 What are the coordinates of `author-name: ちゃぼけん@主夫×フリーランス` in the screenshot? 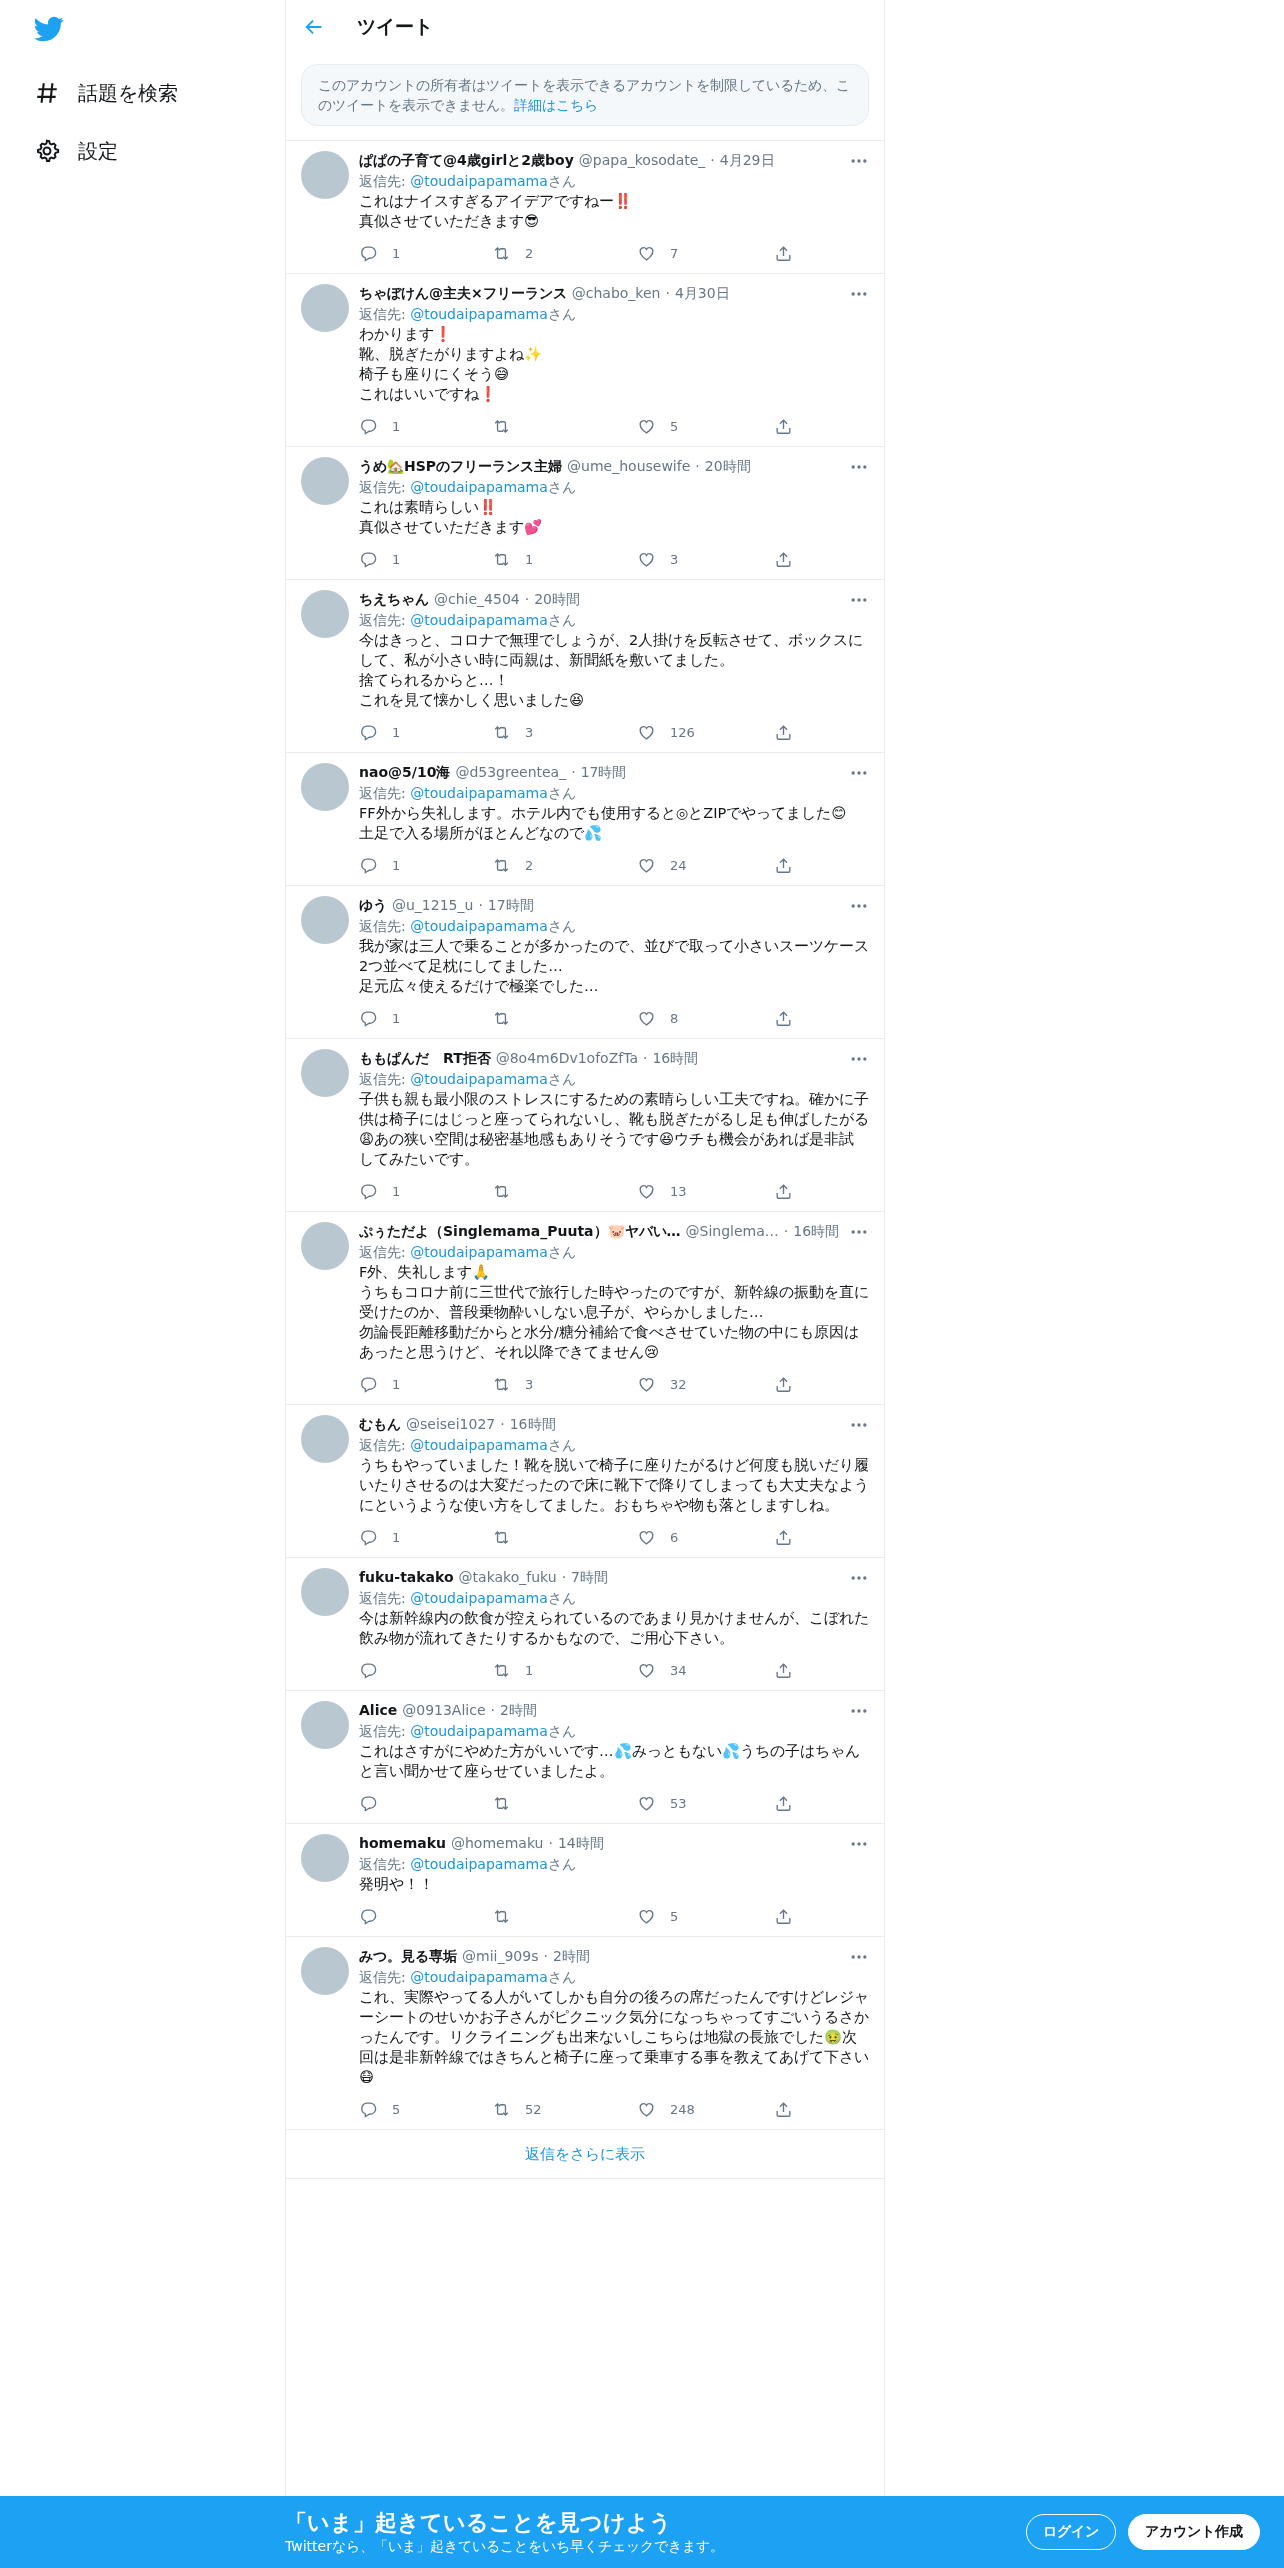 It's located at (463, 294).